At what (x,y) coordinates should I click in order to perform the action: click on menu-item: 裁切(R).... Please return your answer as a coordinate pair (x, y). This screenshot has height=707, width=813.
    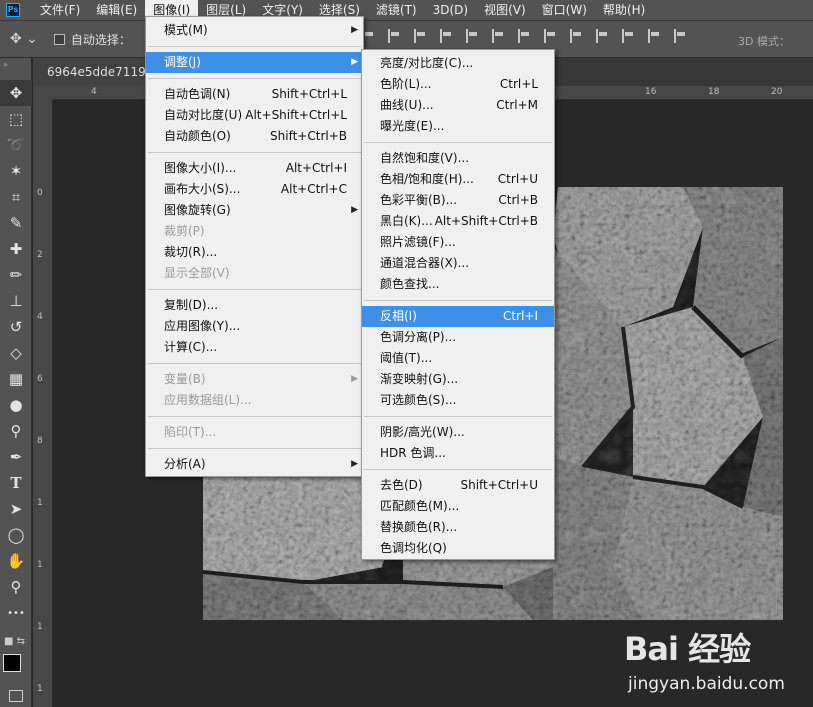
    Looking at the image, I should click on (254, 252).